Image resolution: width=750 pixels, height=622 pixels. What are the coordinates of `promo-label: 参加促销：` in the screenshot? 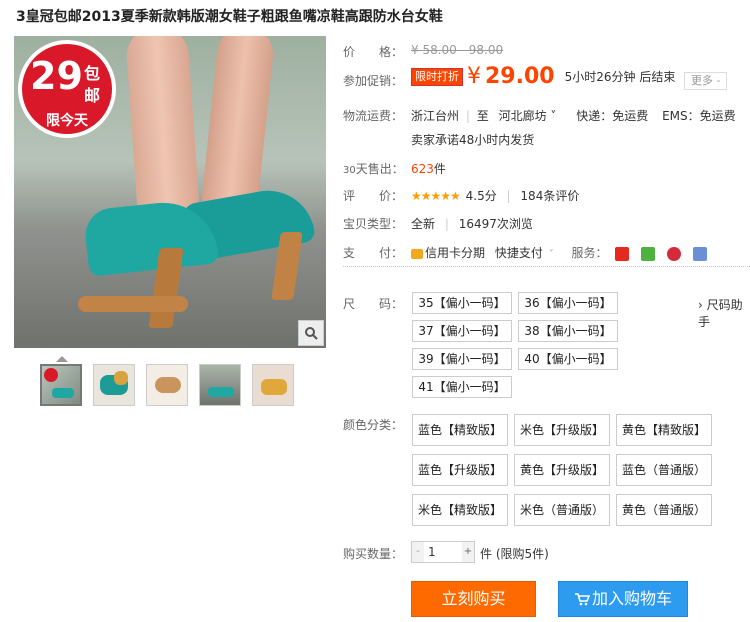 It's located at (373, 81).